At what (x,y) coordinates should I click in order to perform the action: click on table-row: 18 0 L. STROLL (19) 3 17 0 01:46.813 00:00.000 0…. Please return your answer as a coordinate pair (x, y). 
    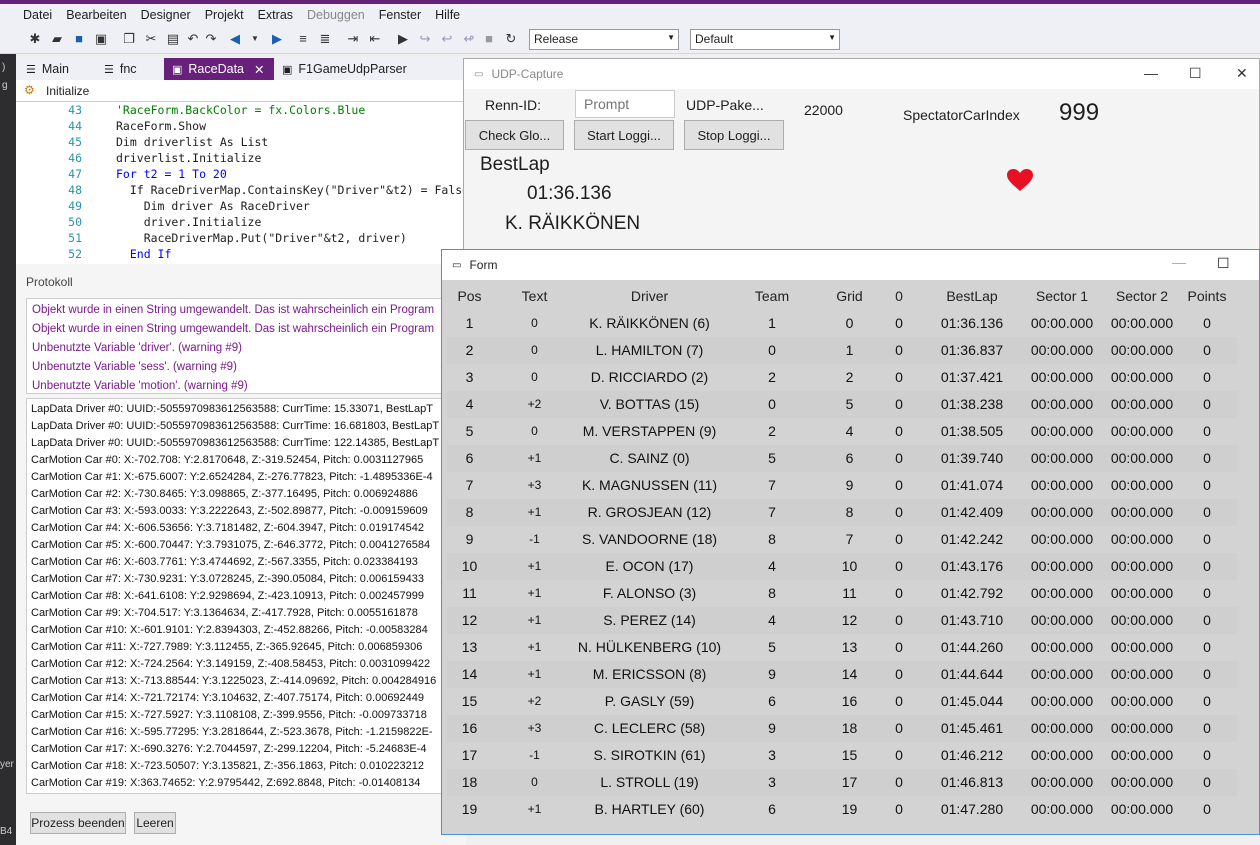
    Looking at the image, I should click on (842, 782).